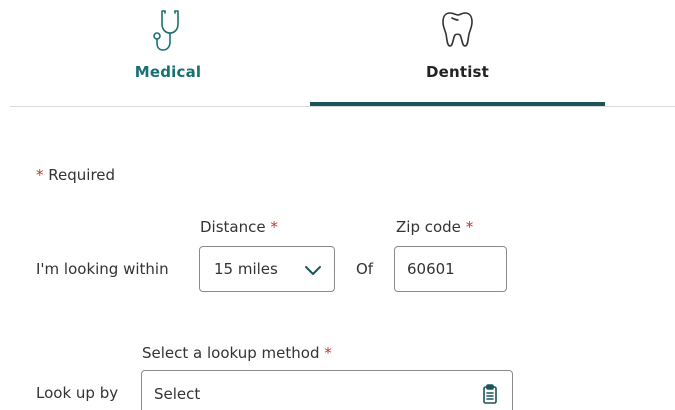 The height and width of the screenshot is (410, 675). Describe the element at coordinates (274, 227) in the screenshot. I see `distance-required-asterisk: *` at that location.